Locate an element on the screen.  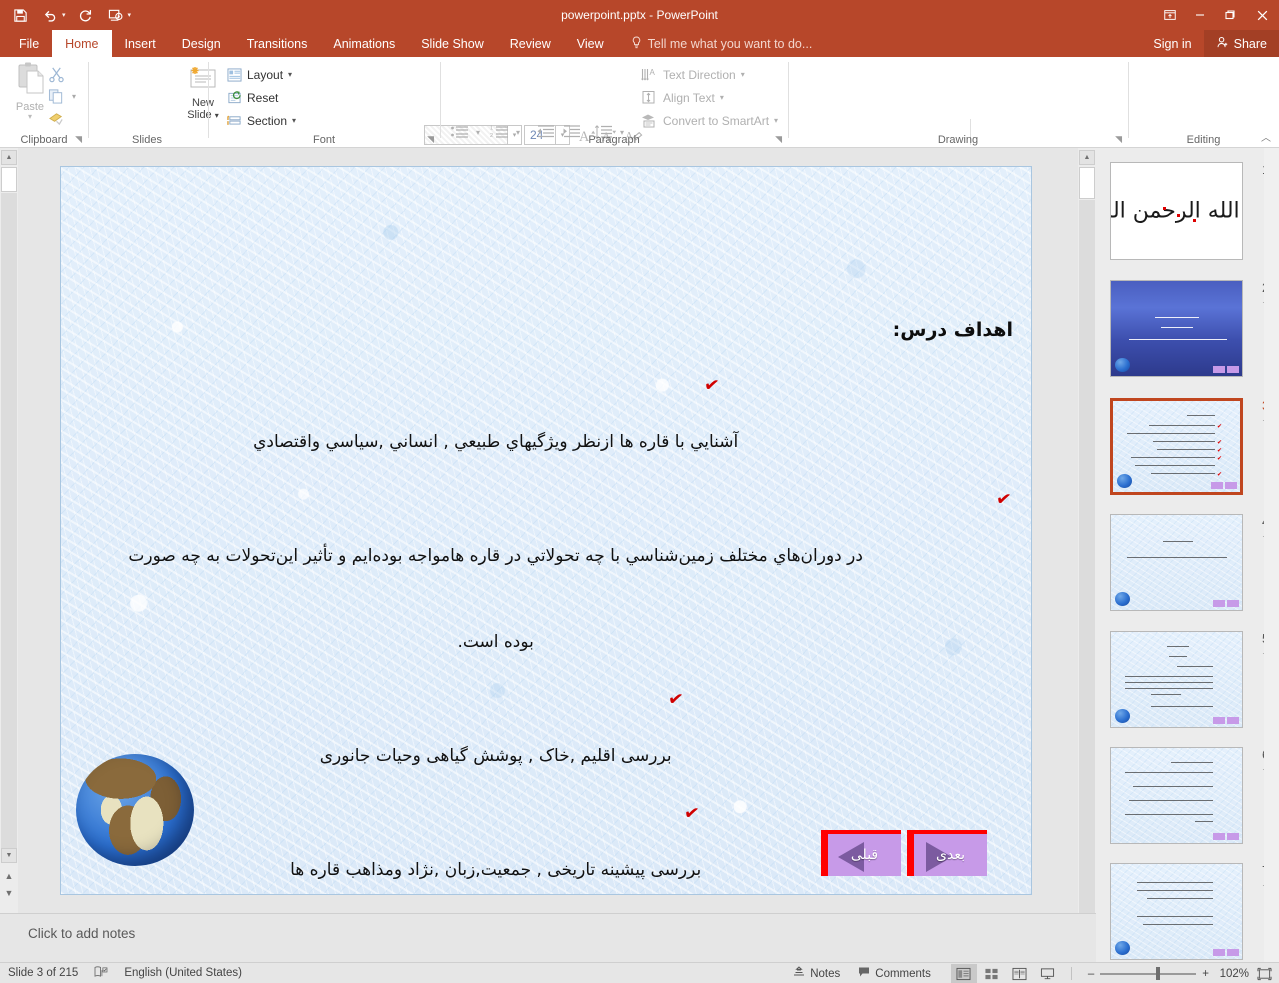
thumbnail-image: بسم الله الرحمن الرحیم is located at coordinates (1176, 211).